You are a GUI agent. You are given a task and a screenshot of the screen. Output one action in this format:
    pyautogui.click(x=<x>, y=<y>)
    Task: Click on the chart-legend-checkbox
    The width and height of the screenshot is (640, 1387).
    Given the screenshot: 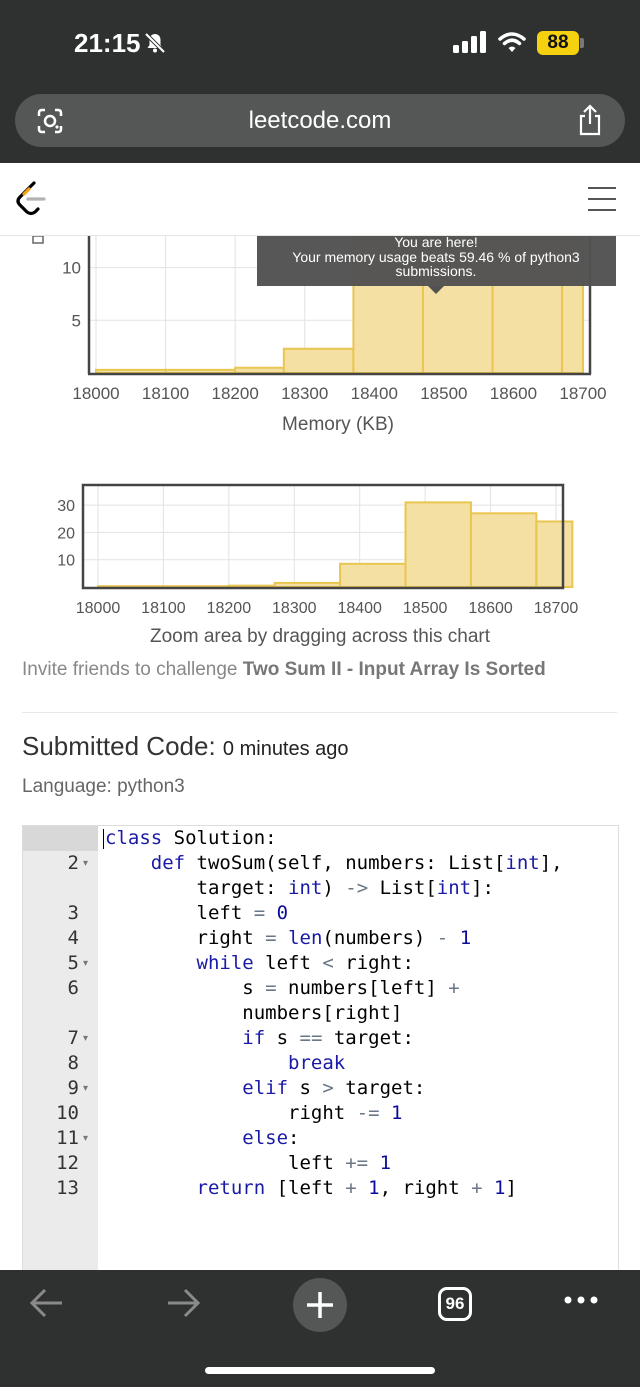 What is the action you would take?
    pyautogui.click(x=38, y=240)
    